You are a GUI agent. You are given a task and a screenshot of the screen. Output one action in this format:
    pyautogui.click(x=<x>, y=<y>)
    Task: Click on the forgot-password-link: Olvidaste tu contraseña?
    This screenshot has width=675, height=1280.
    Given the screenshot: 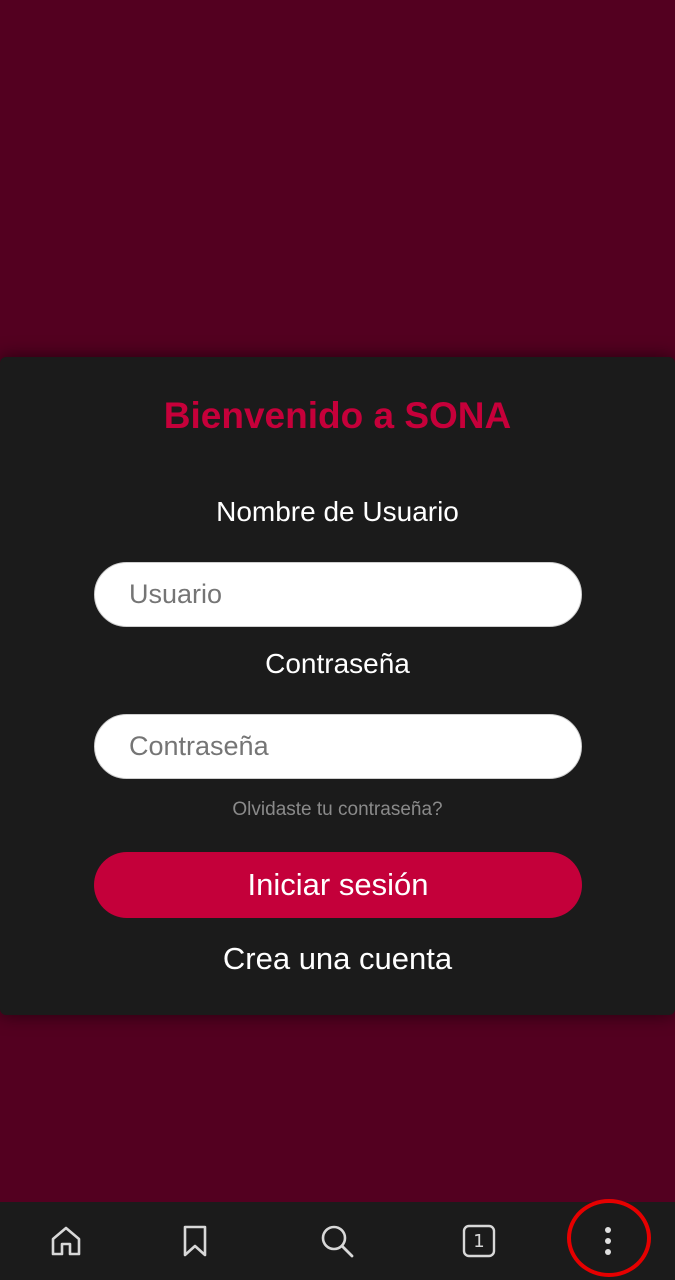 What is the action you would take?
    pyautogui.click(x=337, y=810)
    